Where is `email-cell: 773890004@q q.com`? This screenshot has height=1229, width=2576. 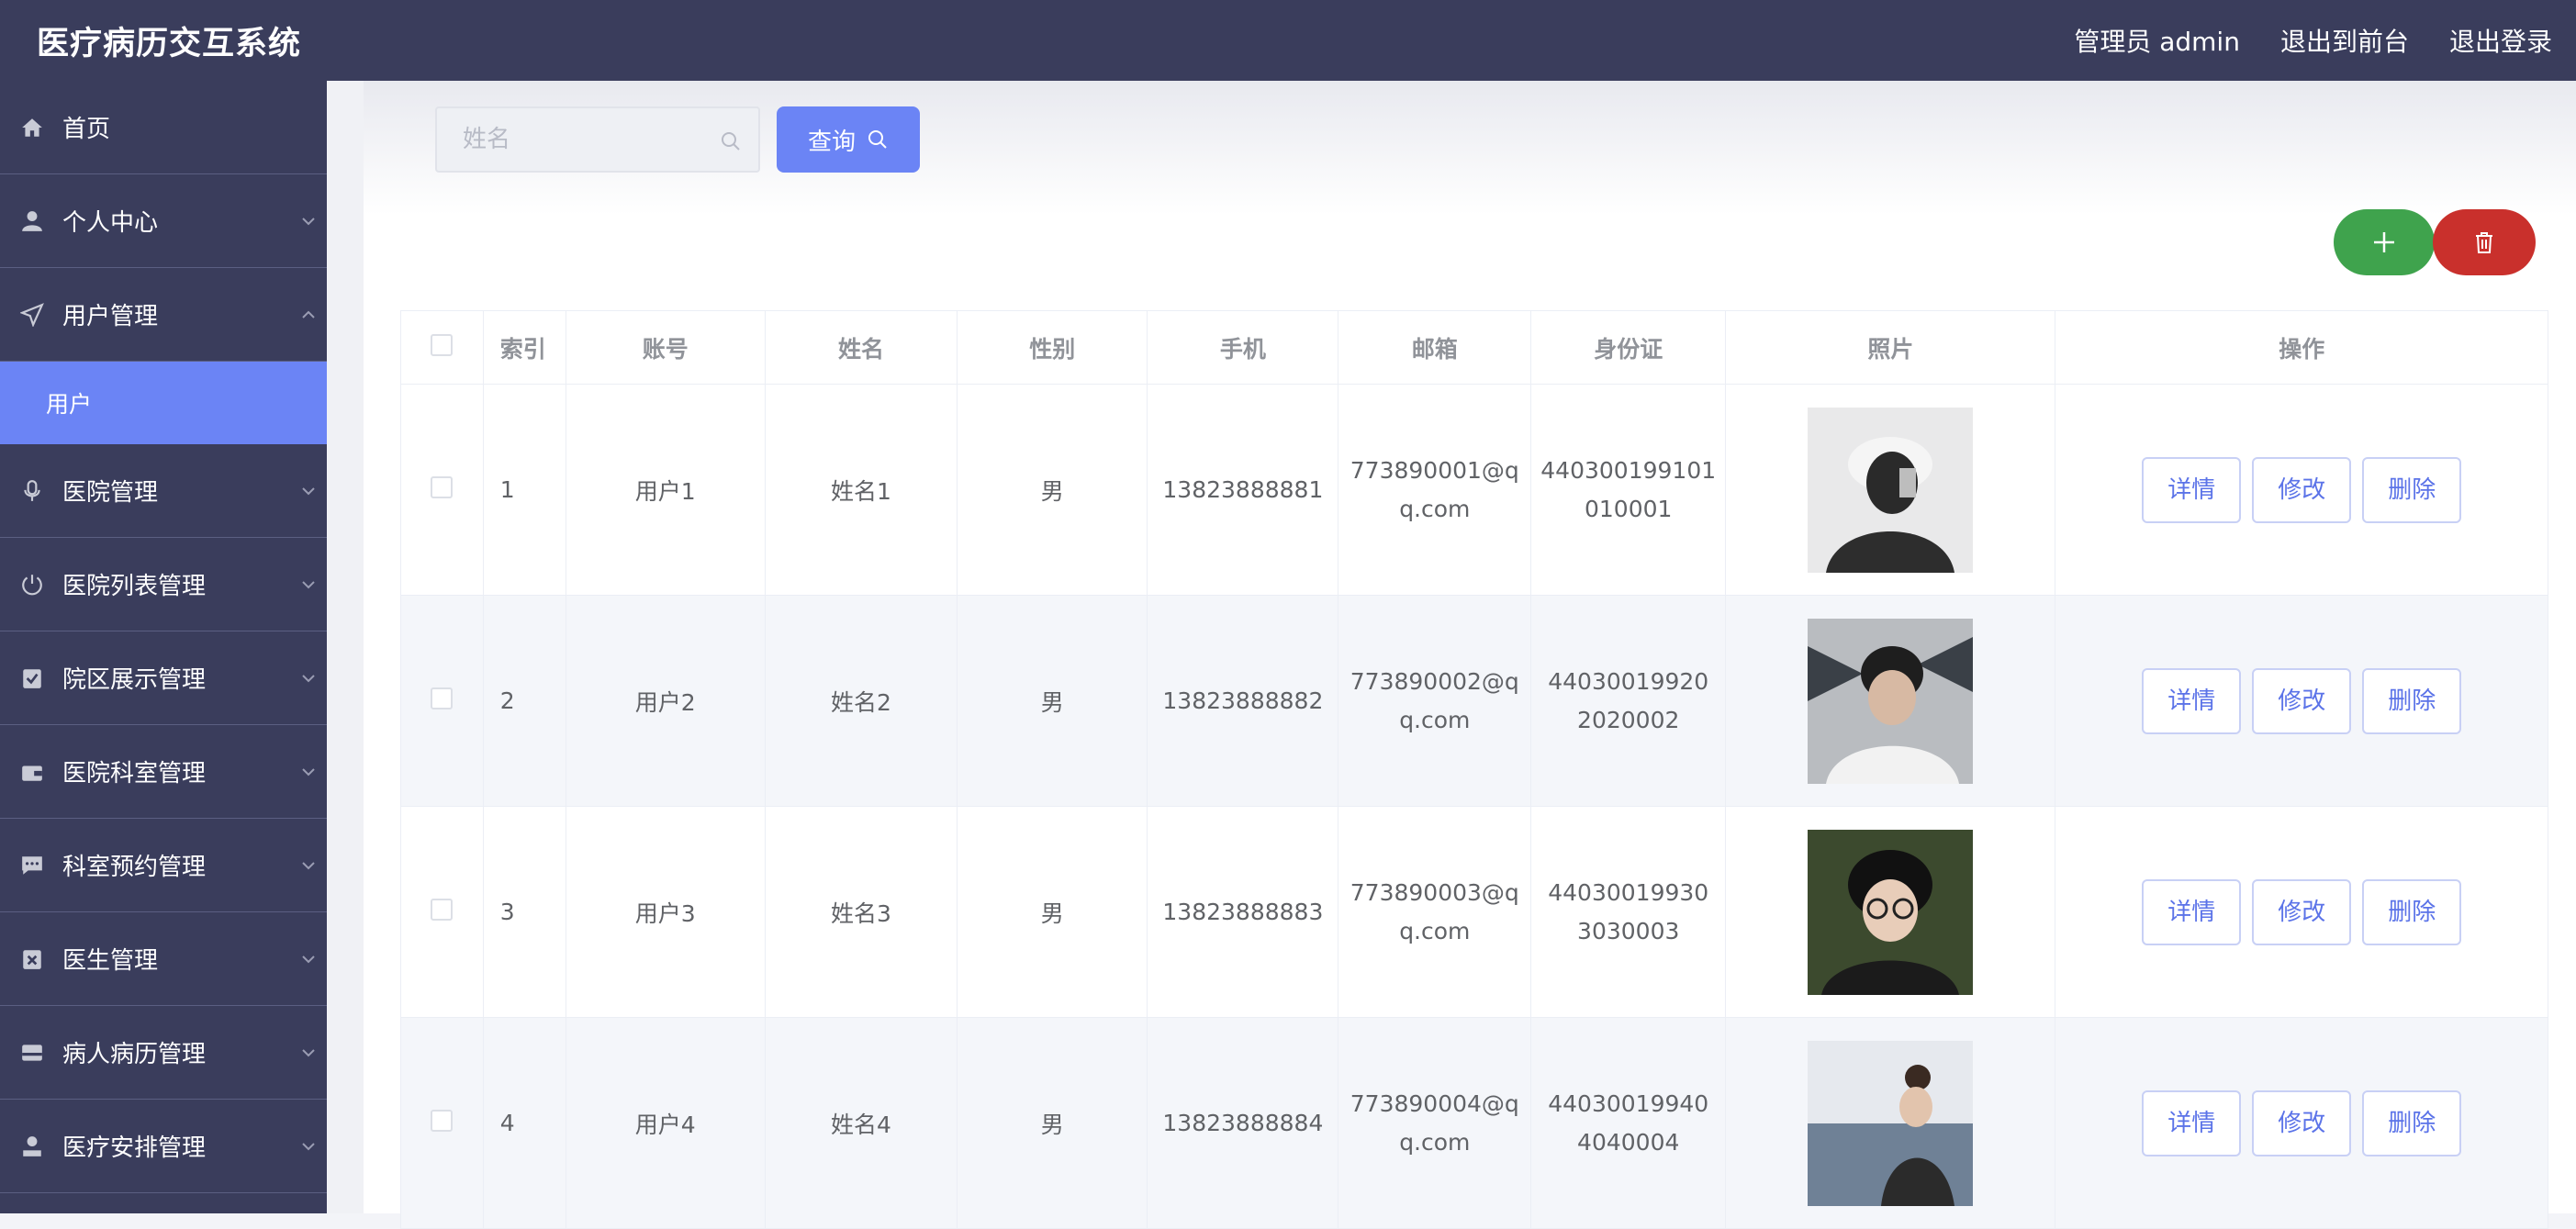
email-cell: 773890004@q q.com is located at coordinates (1435, 1123).